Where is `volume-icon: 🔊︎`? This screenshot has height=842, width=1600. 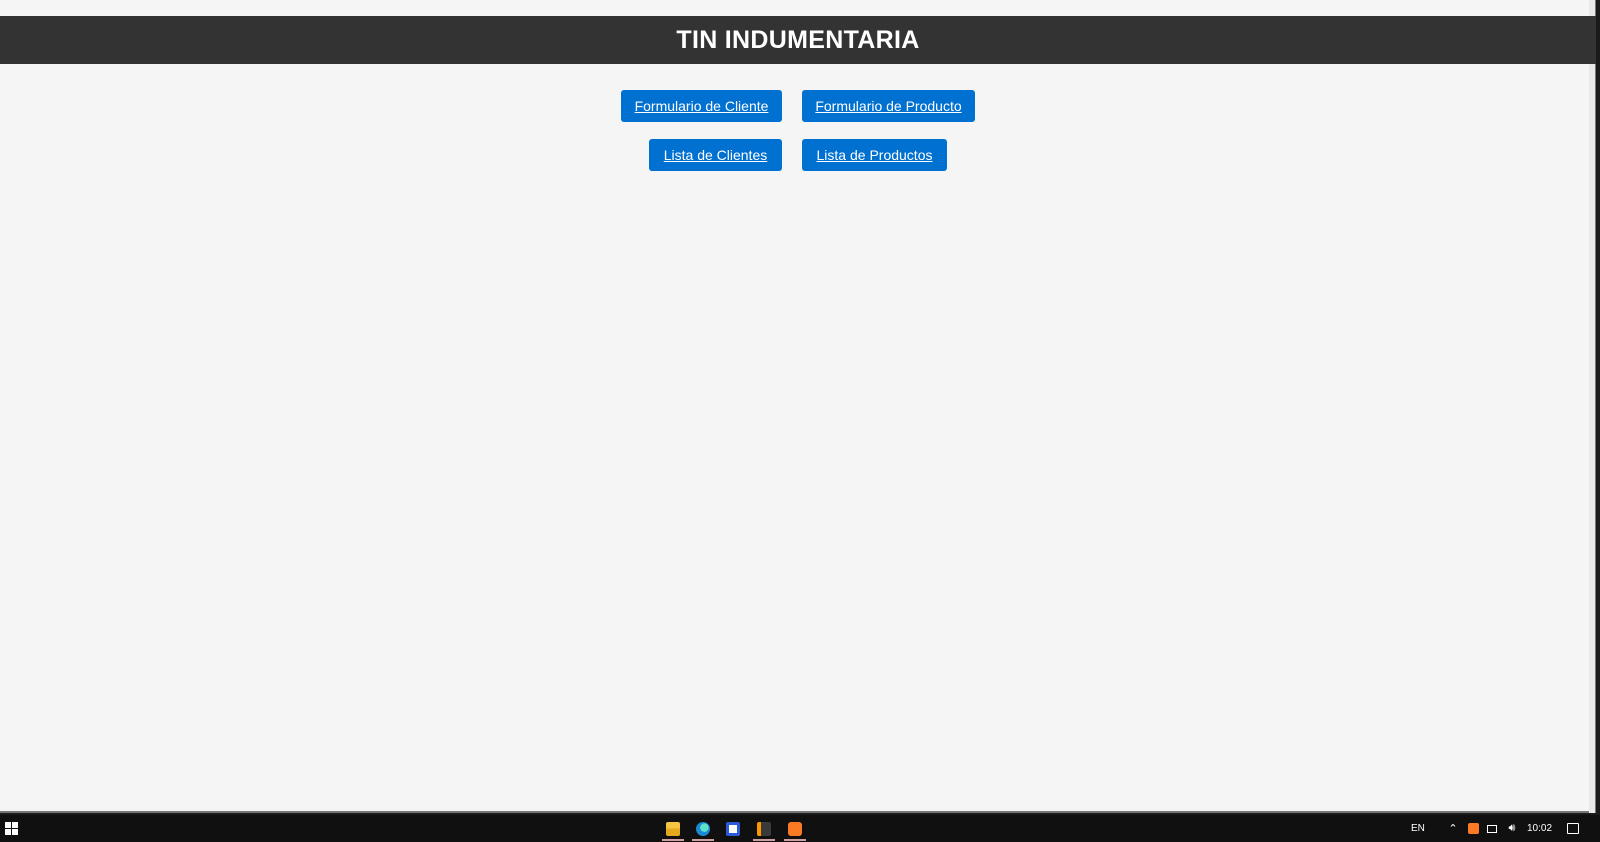 volume-icon: 🔊︎ is located at coordinates (1512, 828).